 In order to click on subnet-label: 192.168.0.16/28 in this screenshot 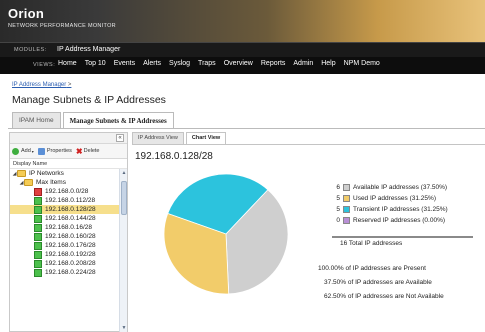, I will do `click(68, 227)`.